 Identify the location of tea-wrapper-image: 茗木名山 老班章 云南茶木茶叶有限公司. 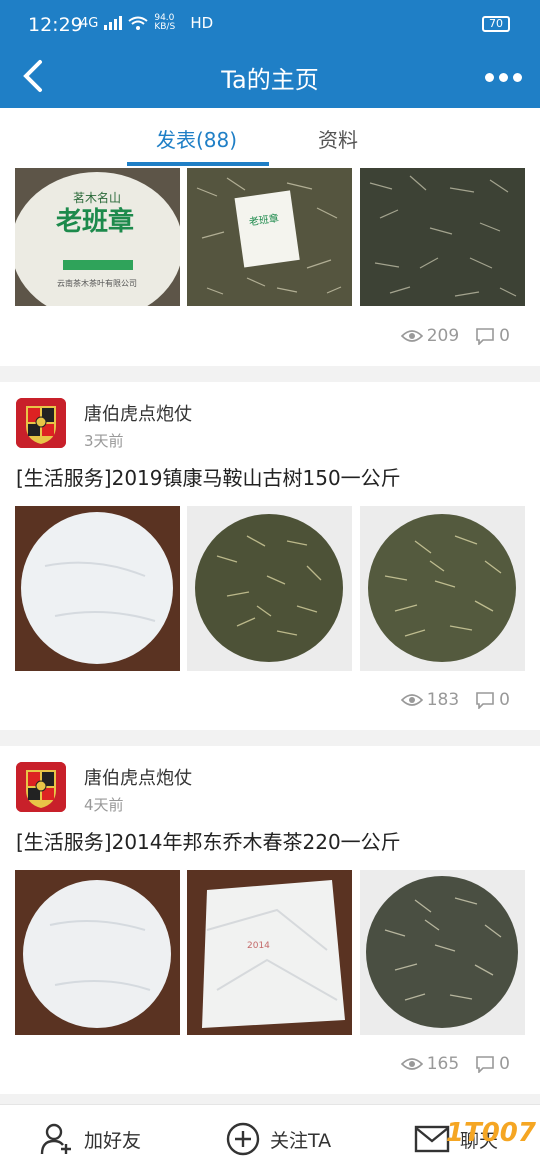
(97, 237).